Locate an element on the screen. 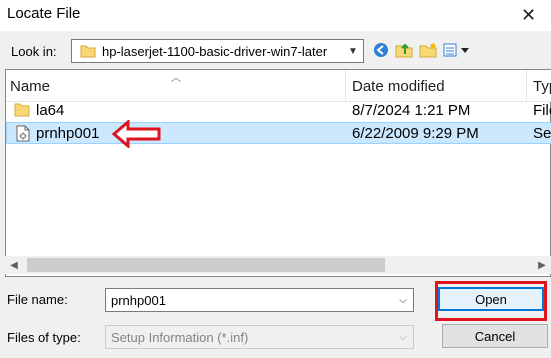 This screenshot has height=358, width=551. column-date-modified: Date modified is located at coordinates (398, 86).